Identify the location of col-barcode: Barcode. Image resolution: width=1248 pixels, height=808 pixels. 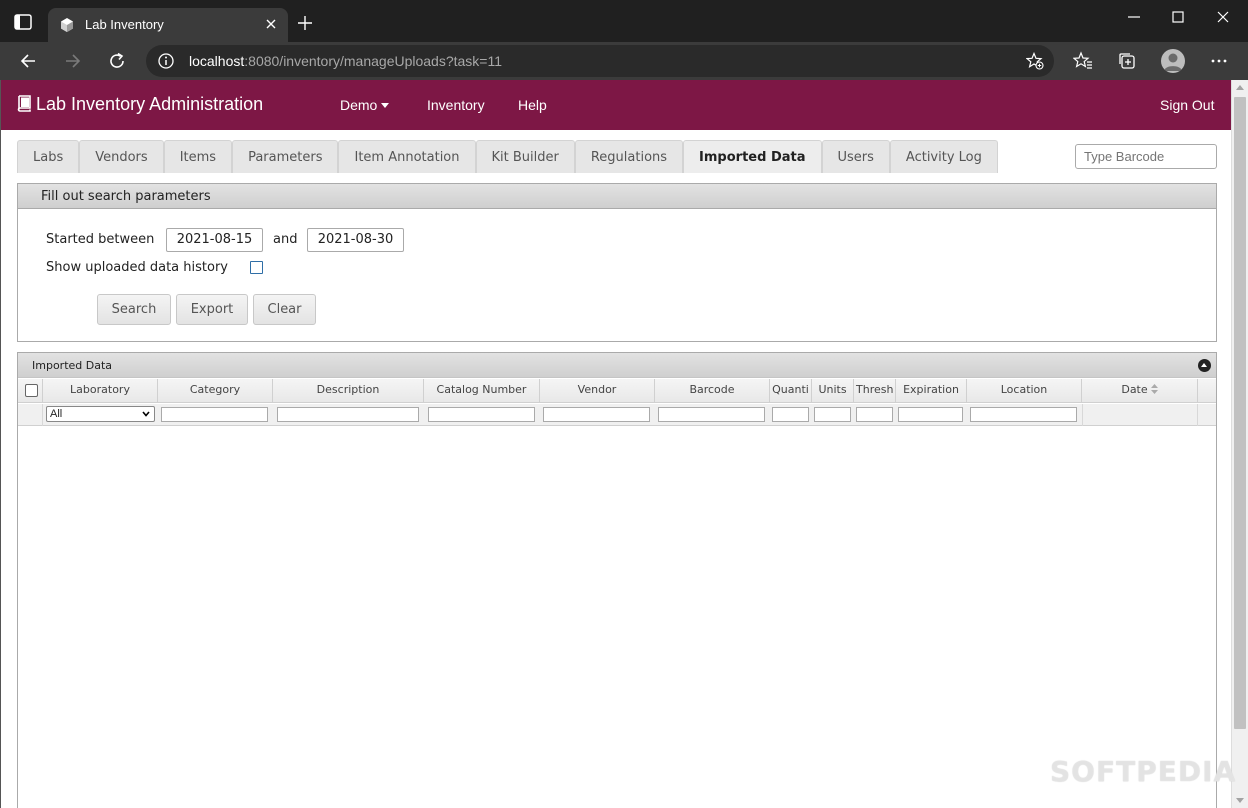
(712, 391).